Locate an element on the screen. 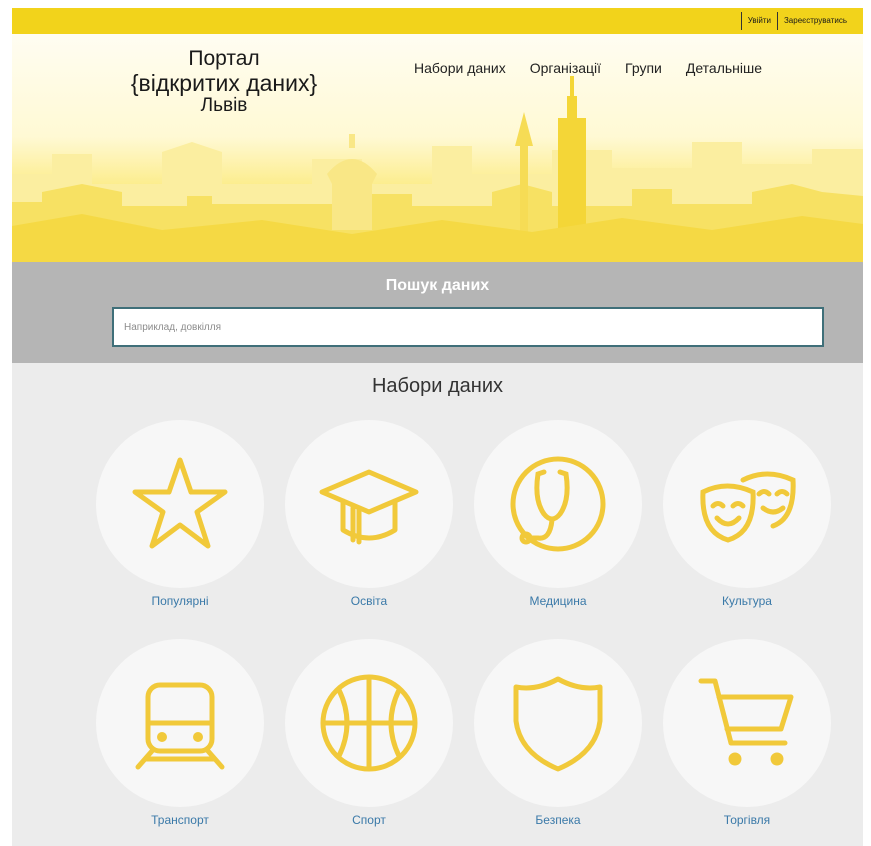  logo-line-2: {відкритих даних} is located at coordinates (224, 82).